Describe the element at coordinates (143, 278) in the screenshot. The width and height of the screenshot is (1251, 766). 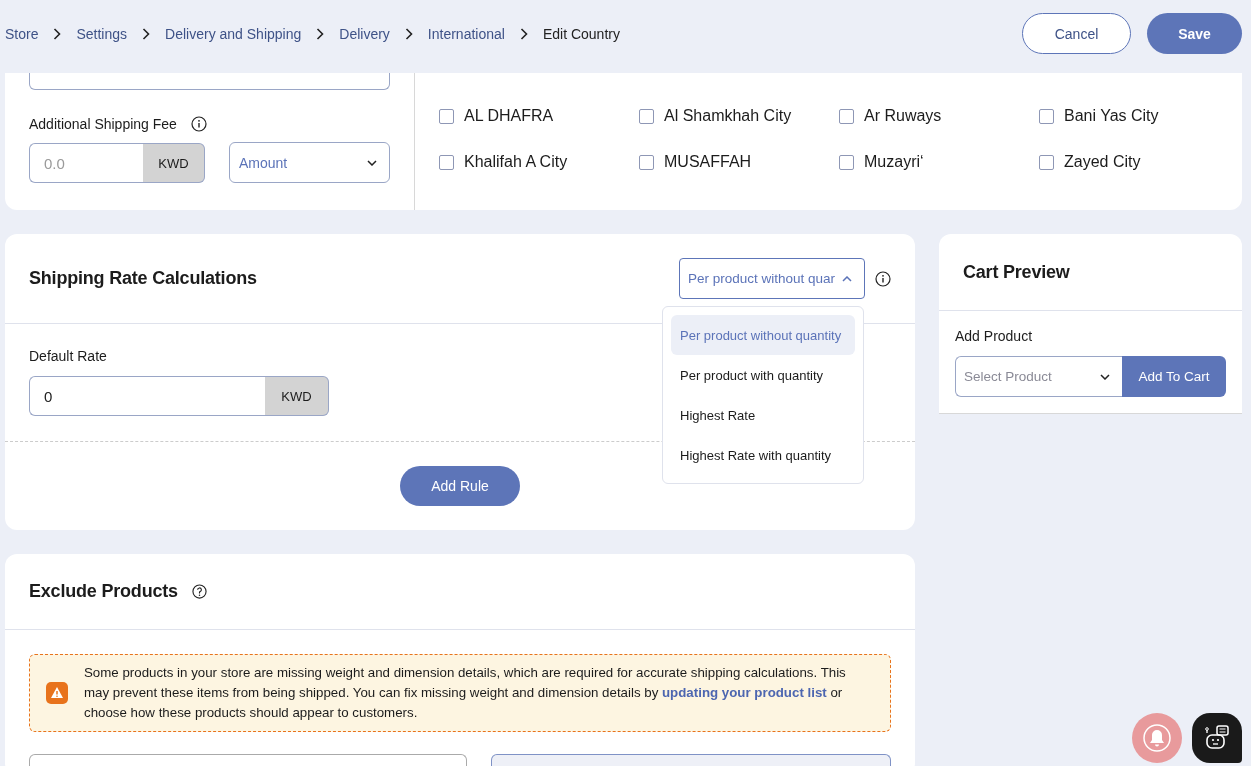
I see `section-title: Shipping Rate Calculations` at that location.